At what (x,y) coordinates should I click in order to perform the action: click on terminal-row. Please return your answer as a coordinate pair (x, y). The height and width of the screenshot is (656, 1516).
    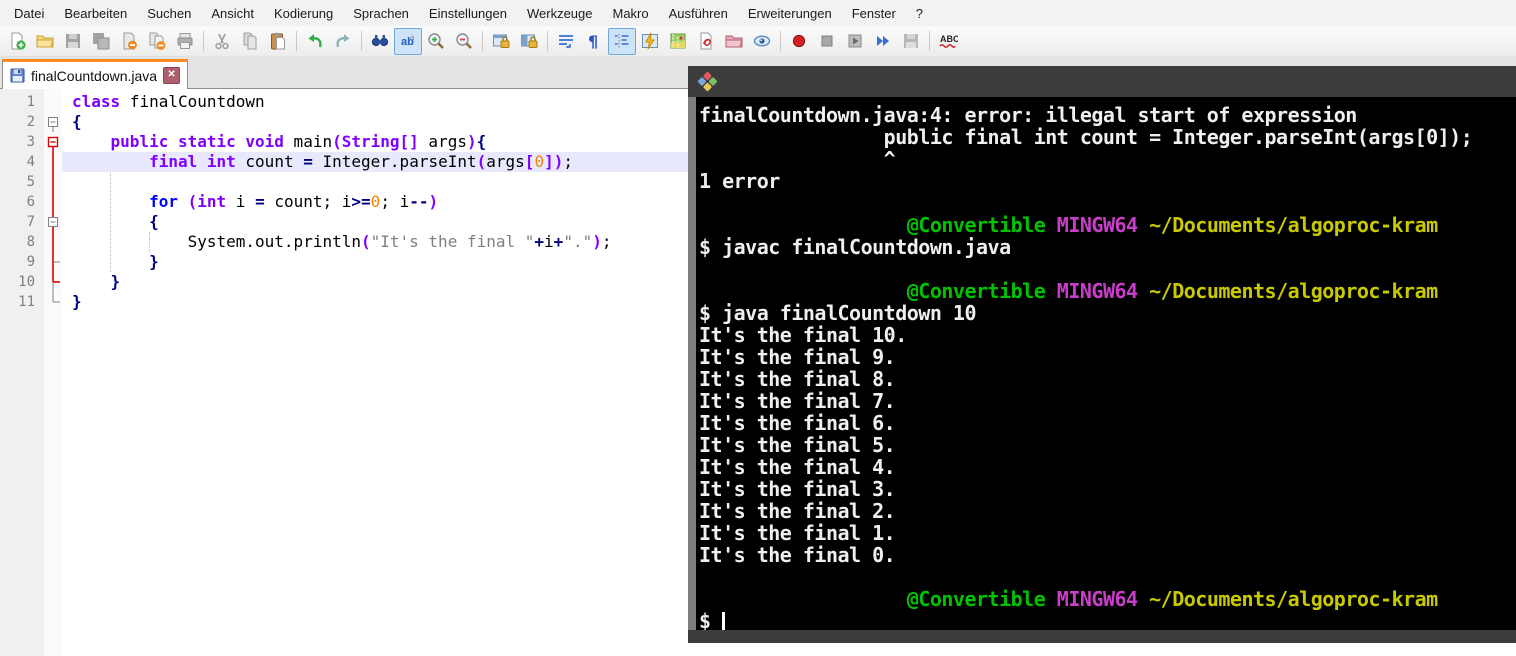
    Looking at the image, I should click on (1107, 269).